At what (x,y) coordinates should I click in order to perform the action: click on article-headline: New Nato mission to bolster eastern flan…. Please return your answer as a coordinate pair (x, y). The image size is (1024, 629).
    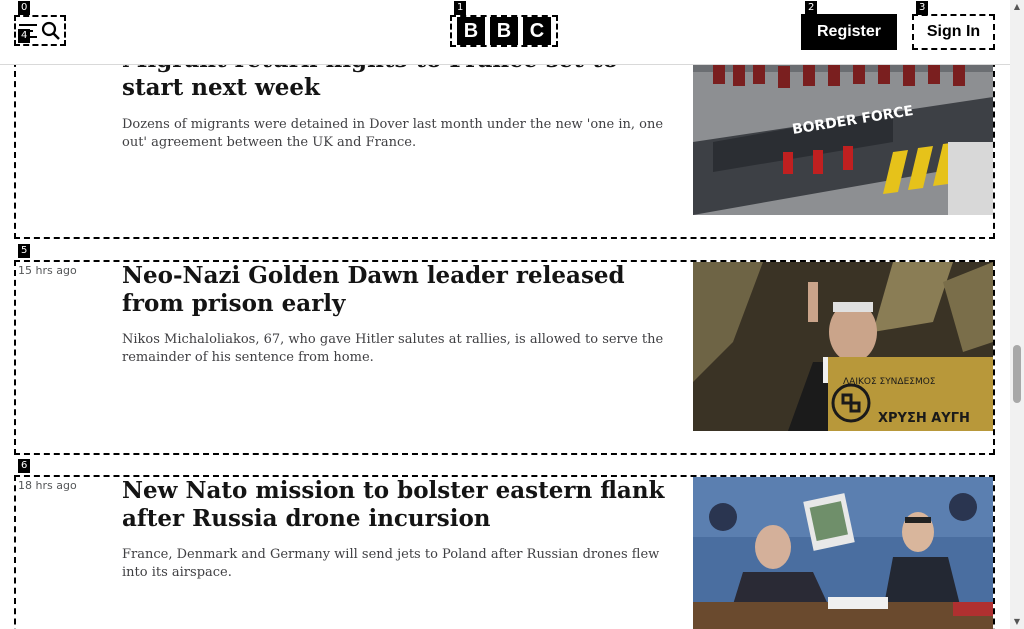
    Looking at the image, I should click on (402, 505).